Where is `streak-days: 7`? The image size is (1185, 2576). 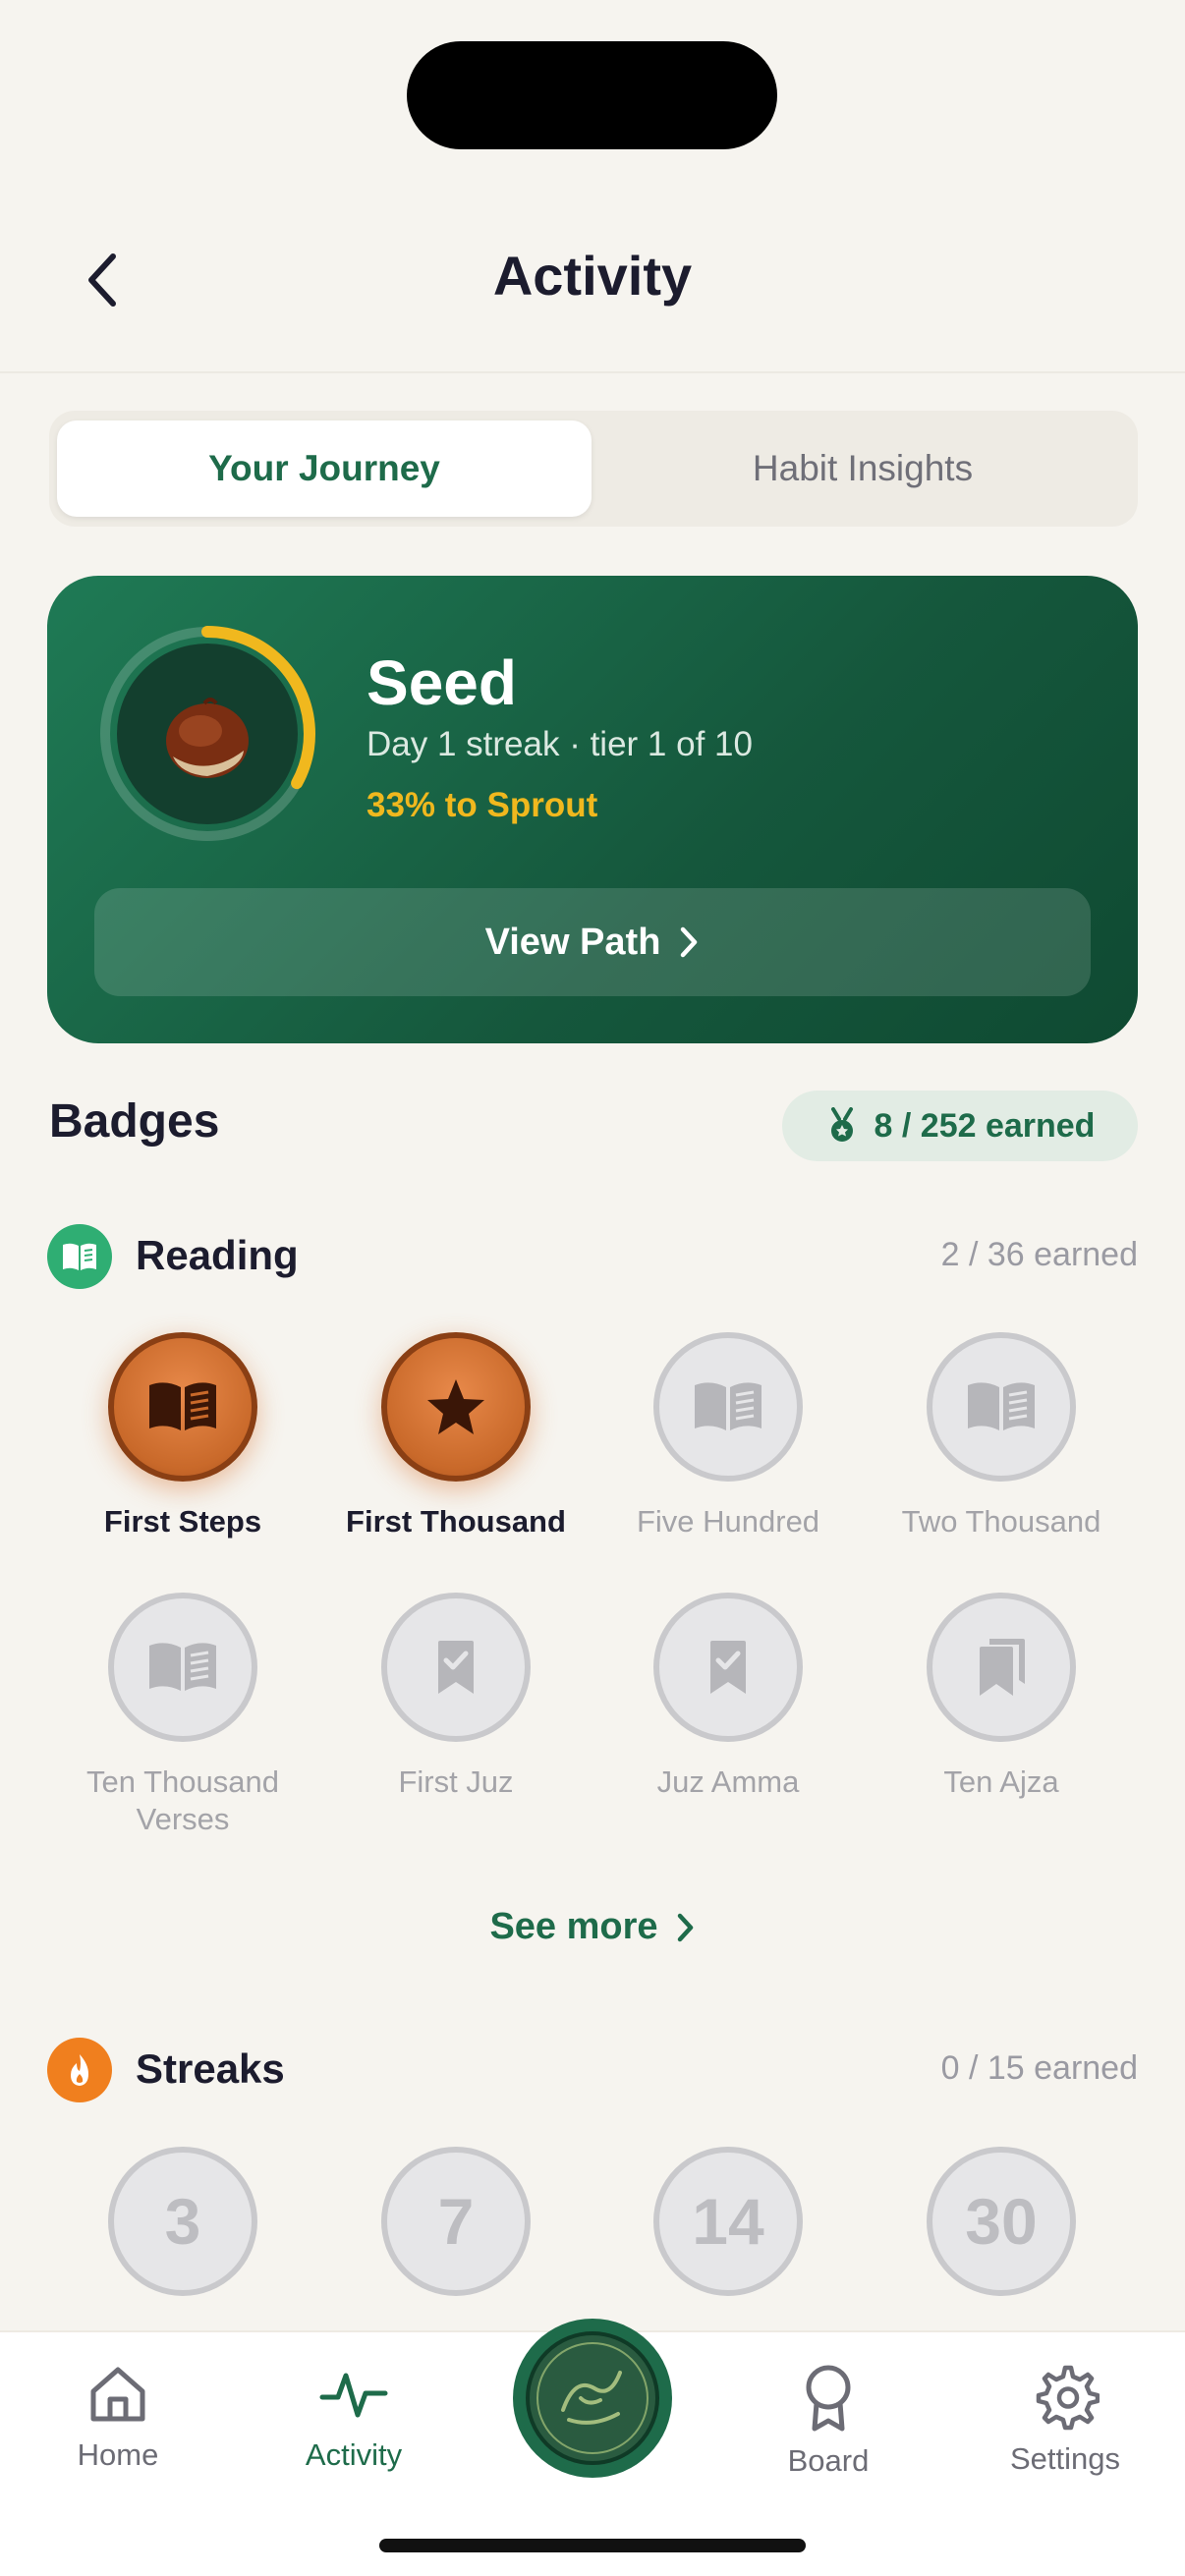
streak-days: 7 is located at coordinates (456, 2221).